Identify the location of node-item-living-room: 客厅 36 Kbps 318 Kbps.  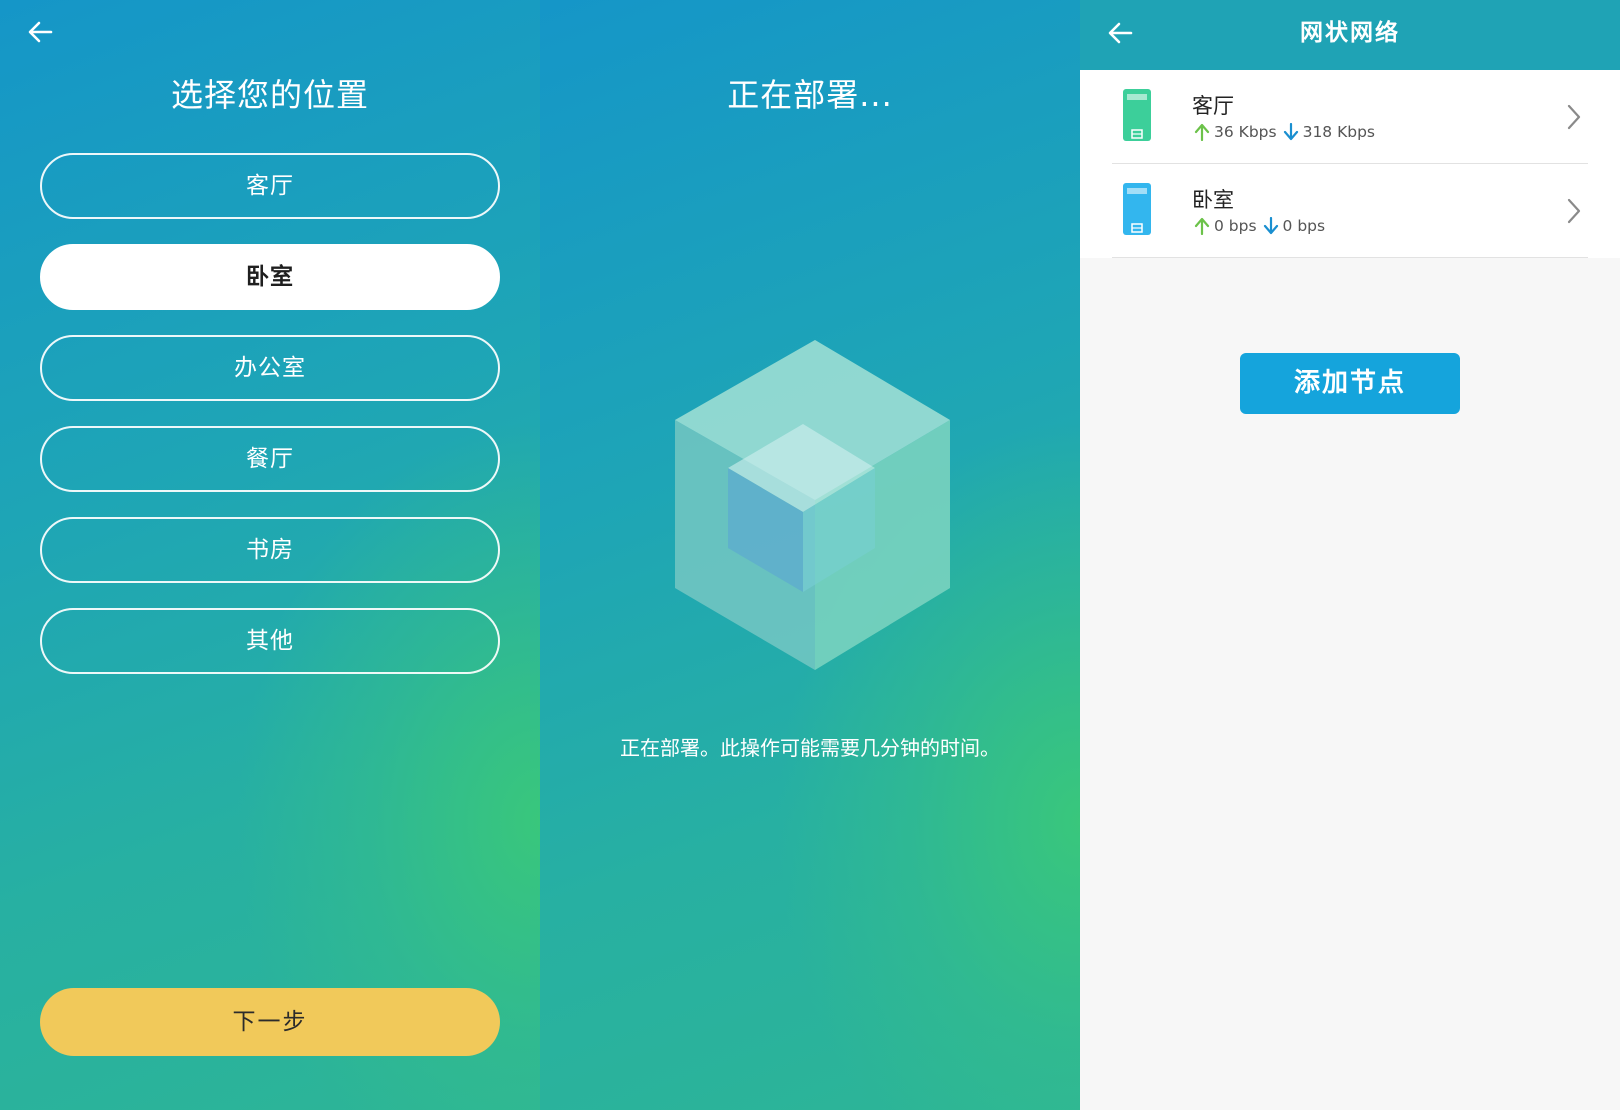
(1350, 117).